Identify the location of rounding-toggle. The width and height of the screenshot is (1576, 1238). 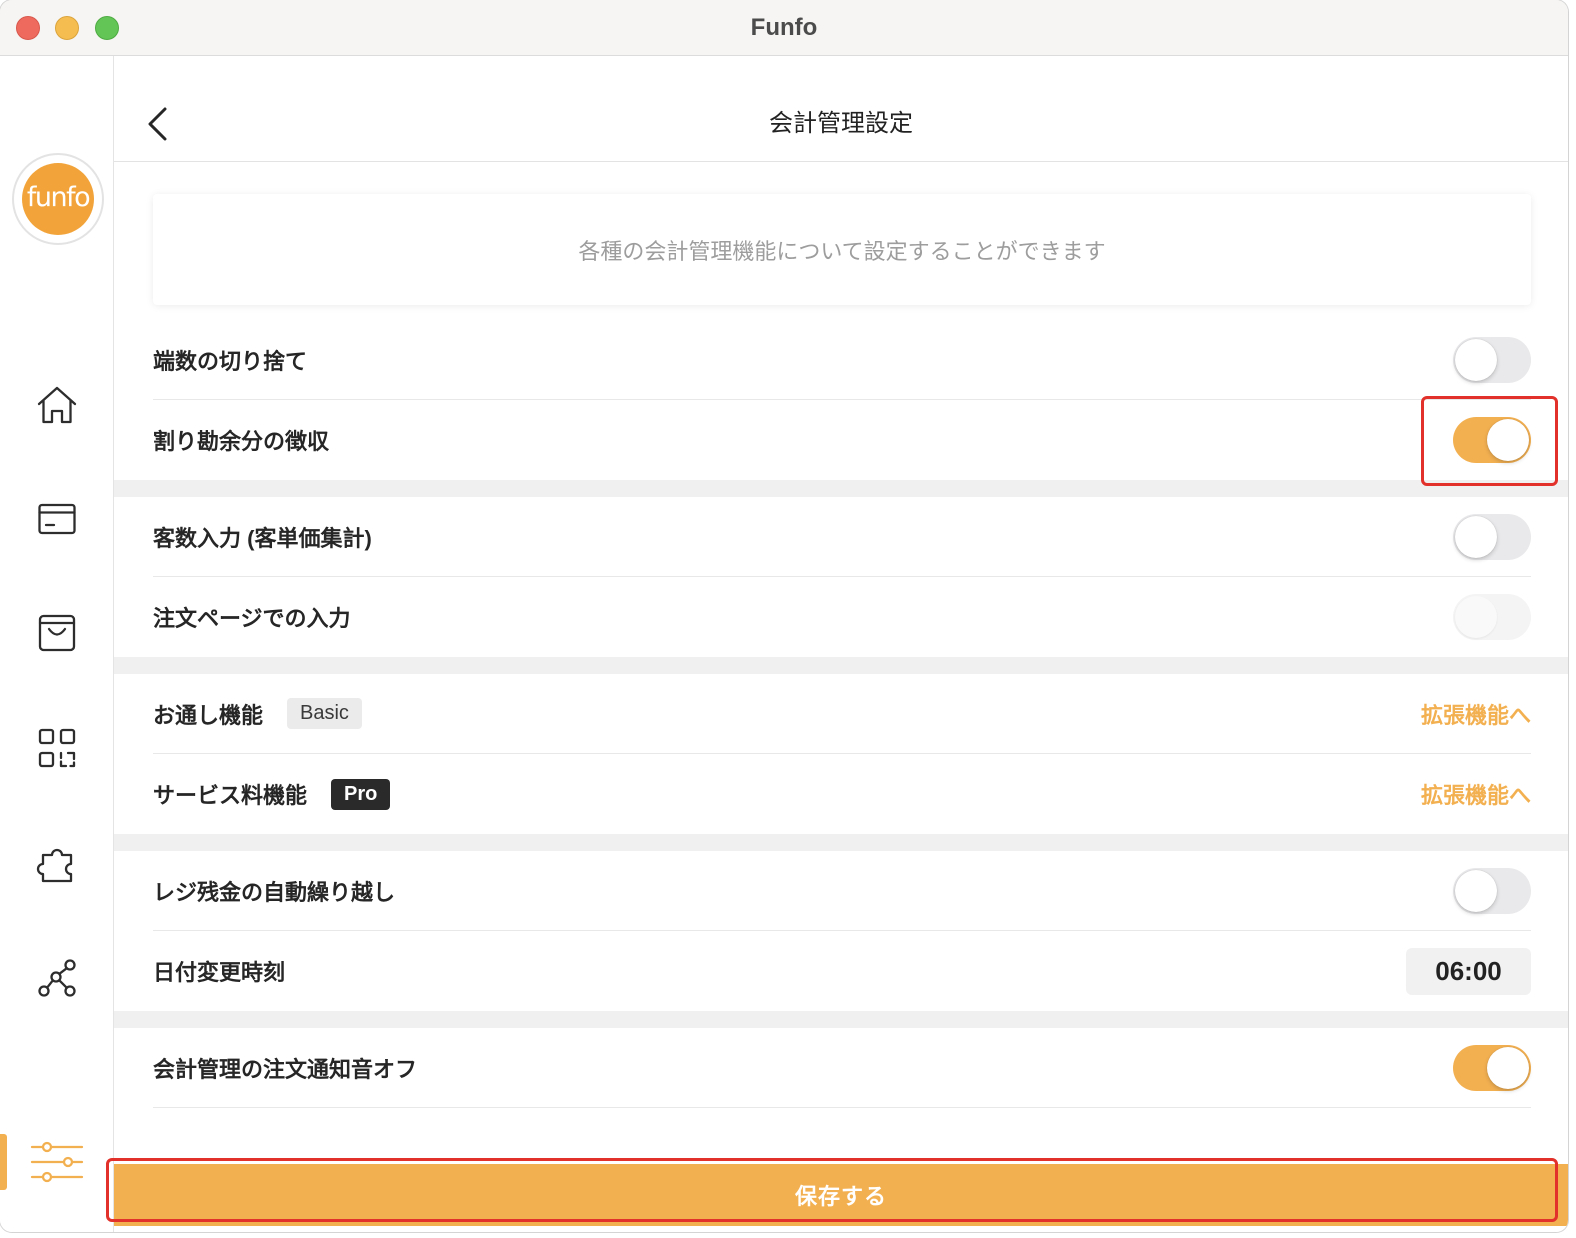
(1492, 359).